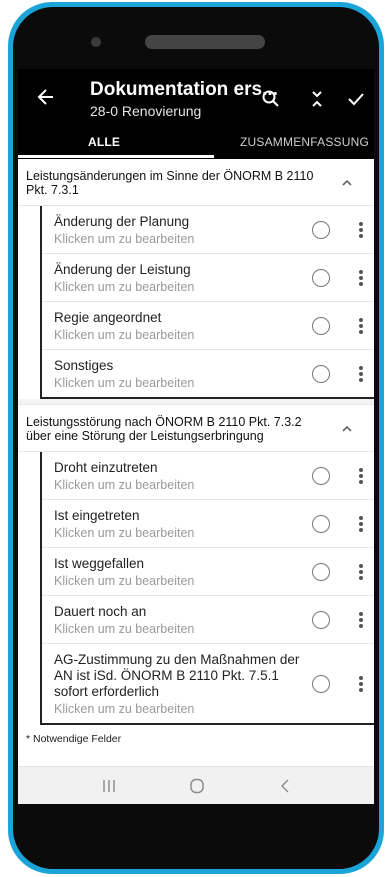 This screenshot has width=390, height=877. Describe the element at coordinates (208, 524) in the screenshot. I see `list-item: Ist eingetreten Klicken um zu bearbeiten` at that location.